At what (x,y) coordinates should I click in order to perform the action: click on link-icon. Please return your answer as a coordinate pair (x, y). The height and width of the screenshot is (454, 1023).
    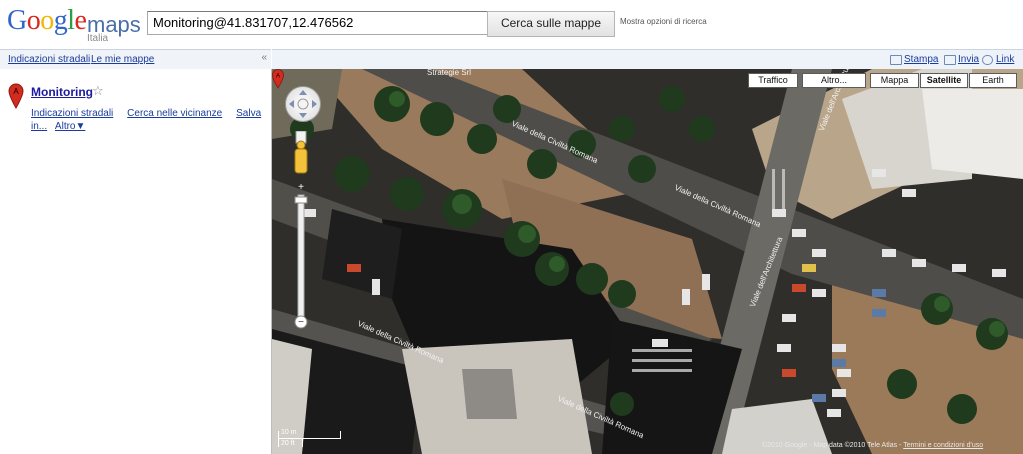
    Looking at the image, I should click on (987, 60).